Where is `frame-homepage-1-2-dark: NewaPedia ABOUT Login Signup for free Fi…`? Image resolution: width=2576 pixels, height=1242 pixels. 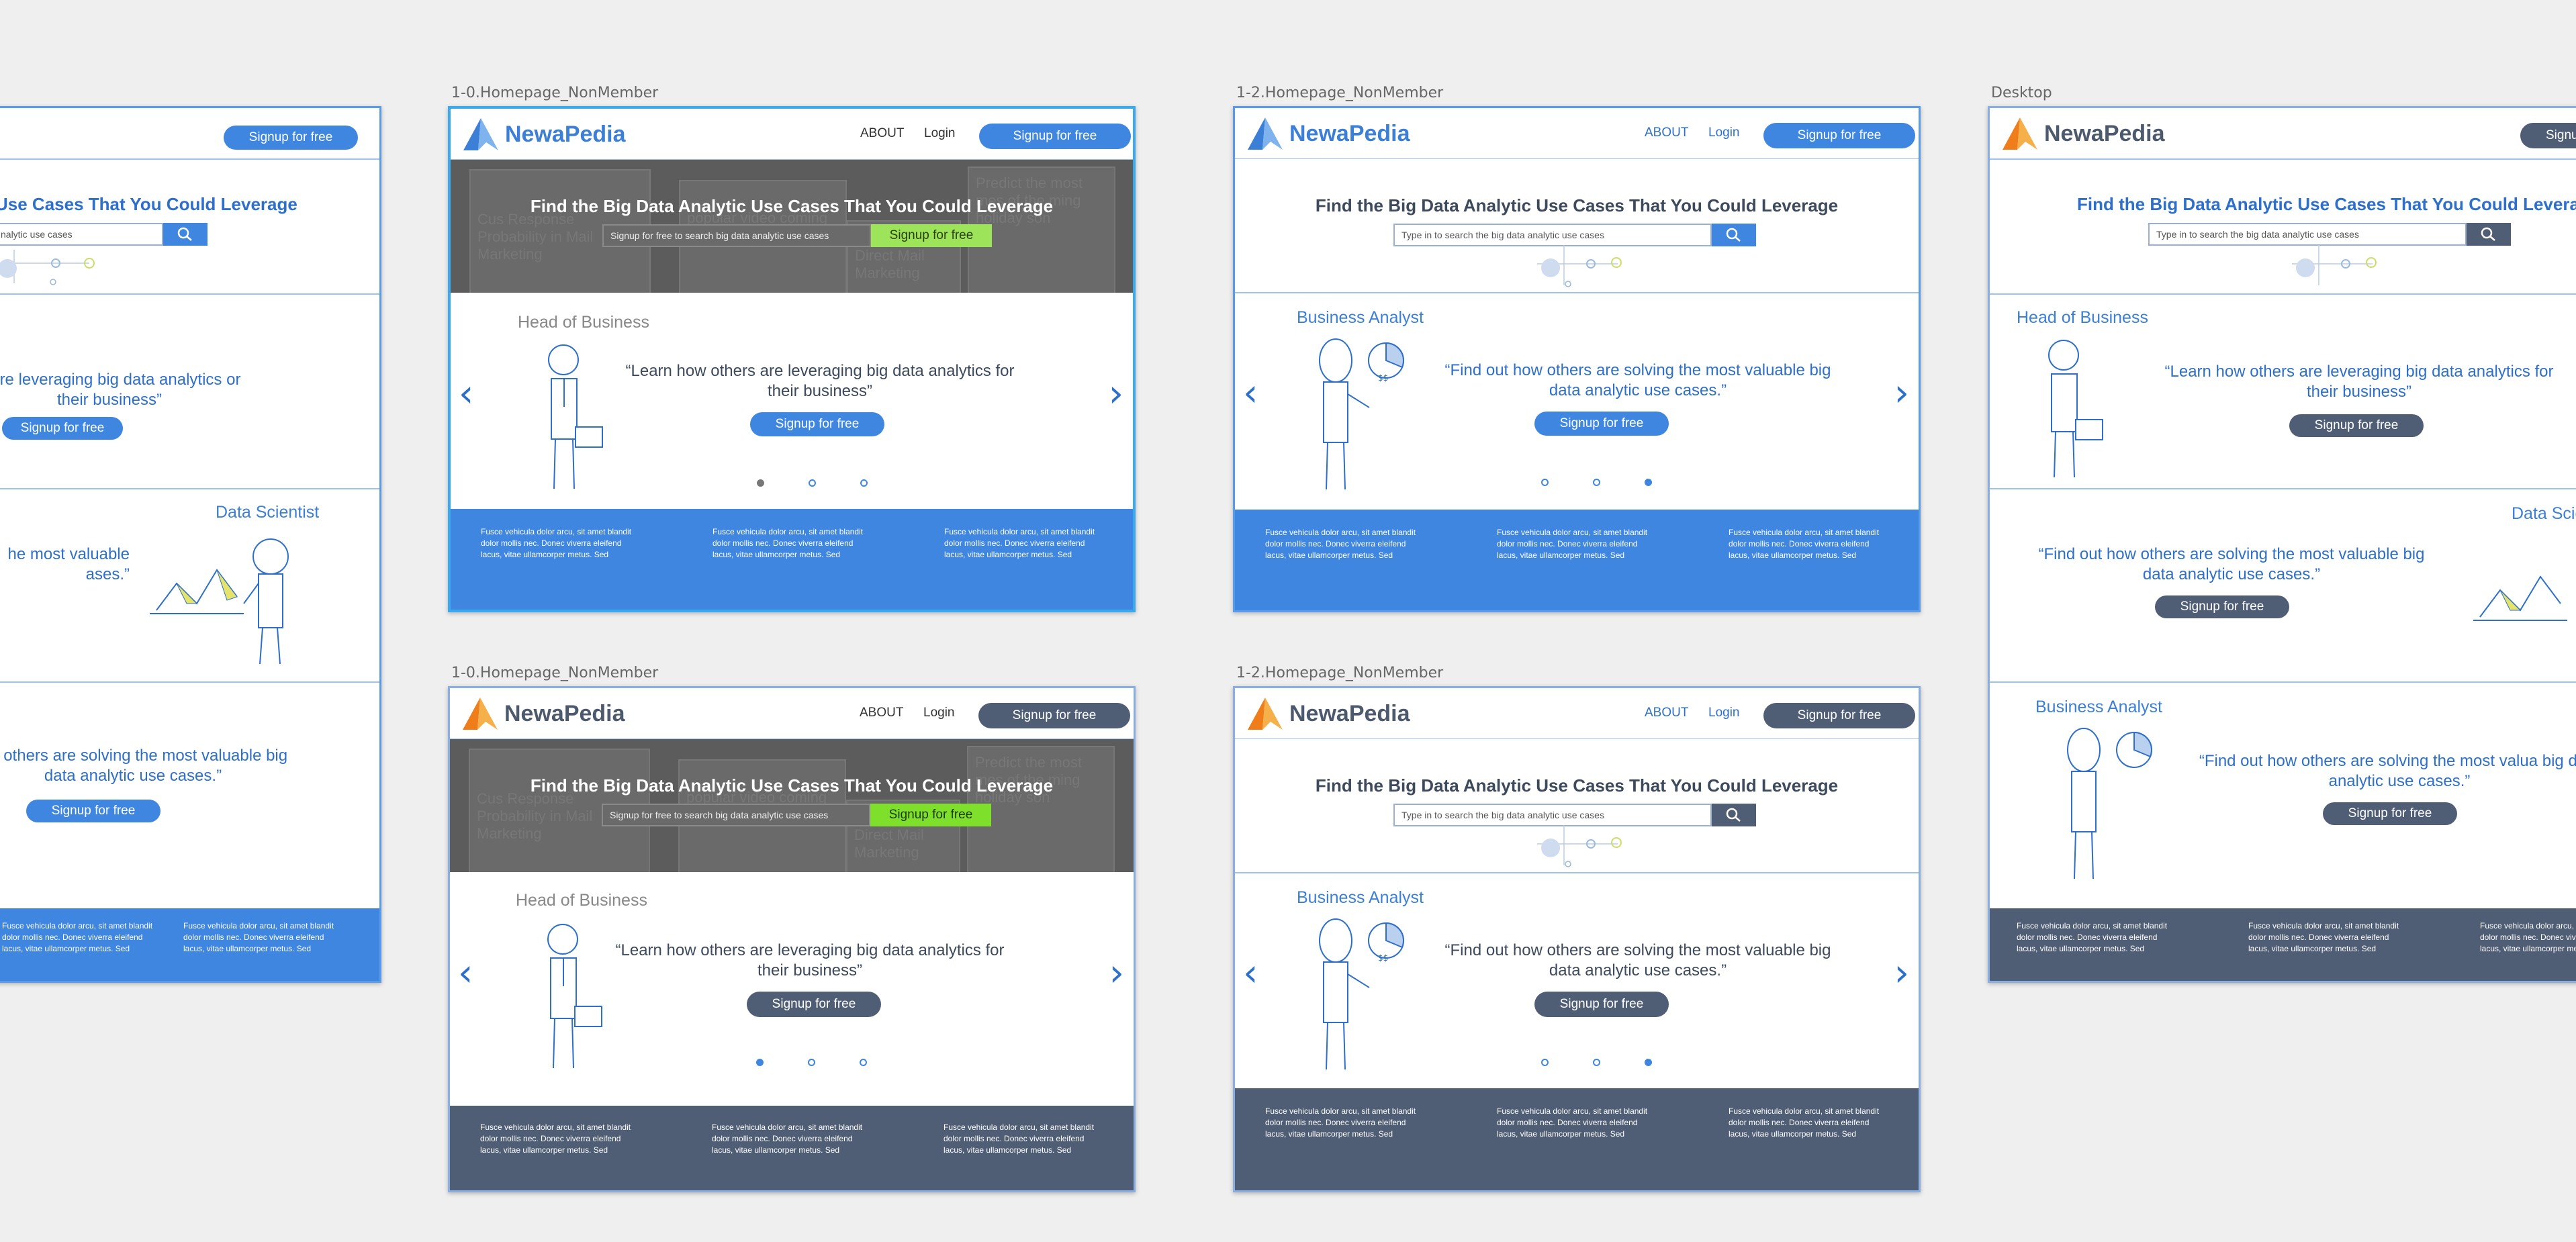
frame-homepage-1-2-dark: NewaPedia ABOUT Login Signup for free Fi… is located at coordinates (1577, 939).